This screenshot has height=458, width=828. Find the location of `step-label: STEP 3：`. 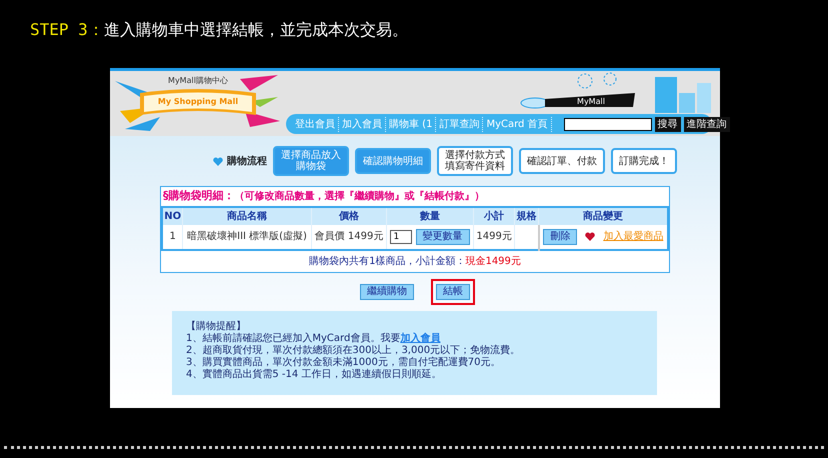

step-label: STEP 3： is located at coordinates (67, 29).